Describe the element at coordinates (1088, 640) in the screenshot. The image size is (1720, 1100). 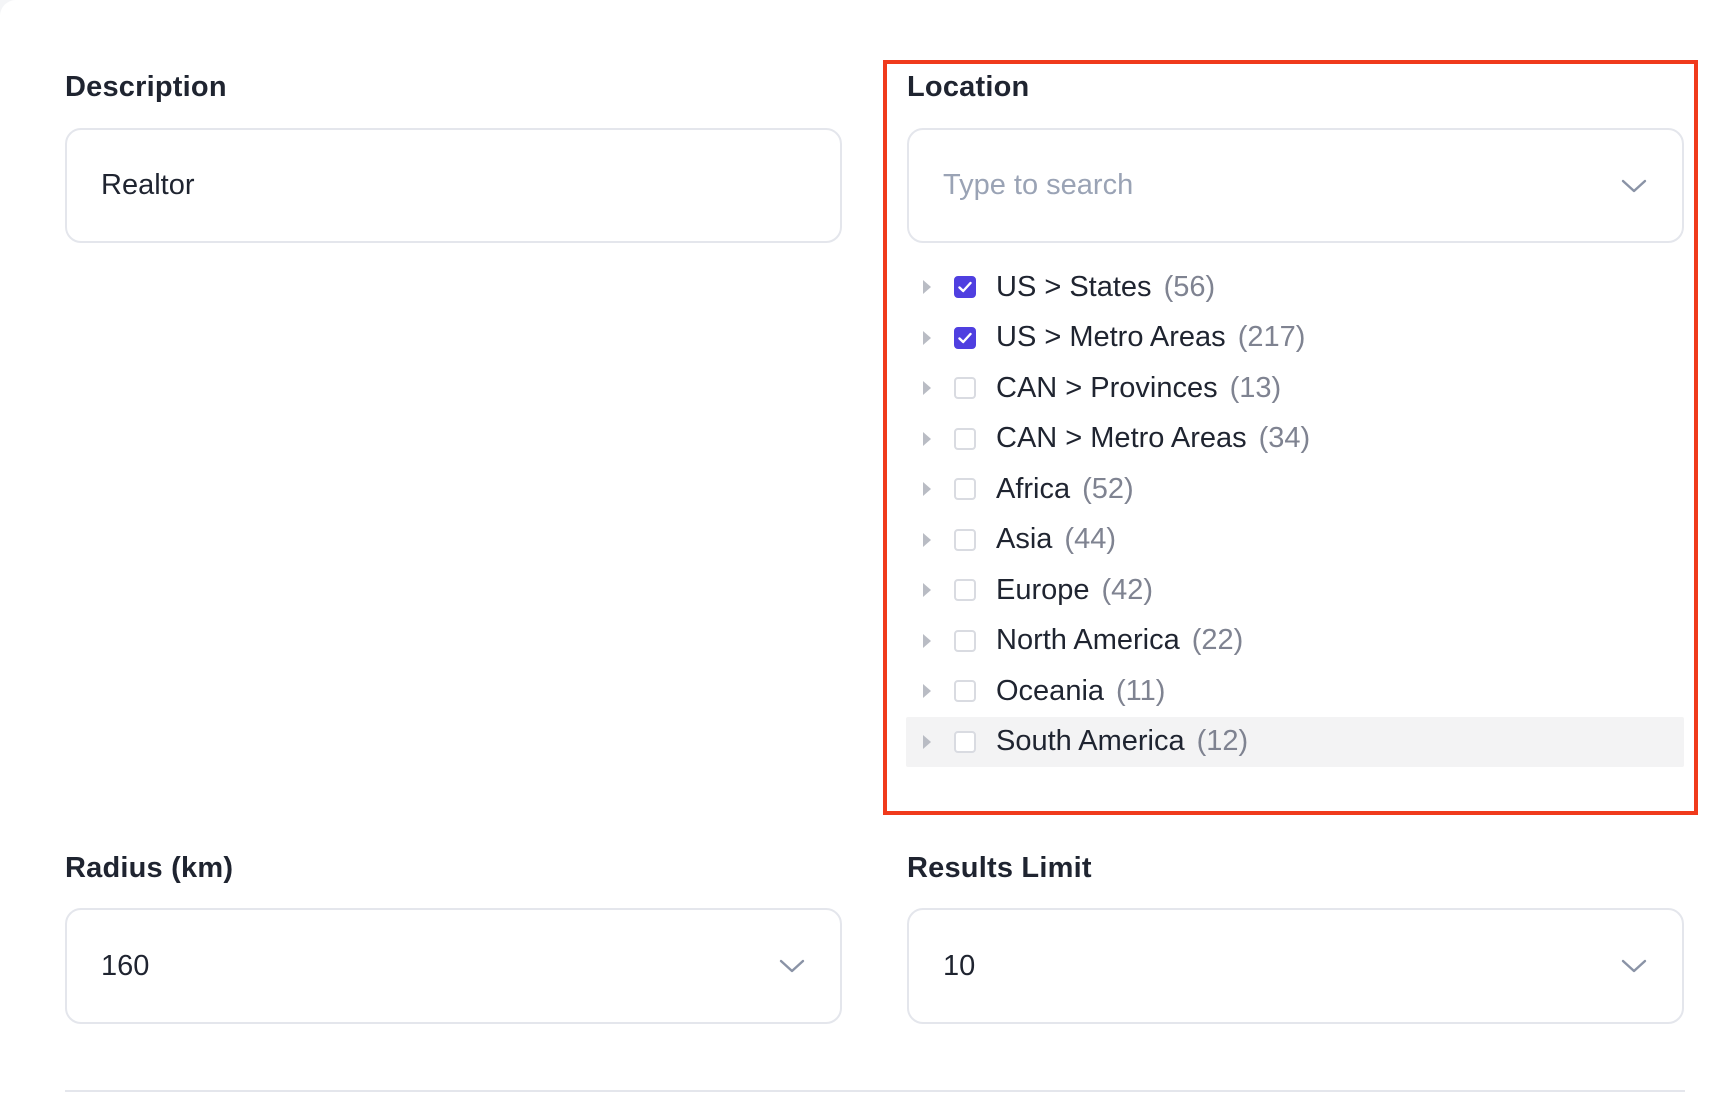
I see `tree-item-label: North America` at that location.